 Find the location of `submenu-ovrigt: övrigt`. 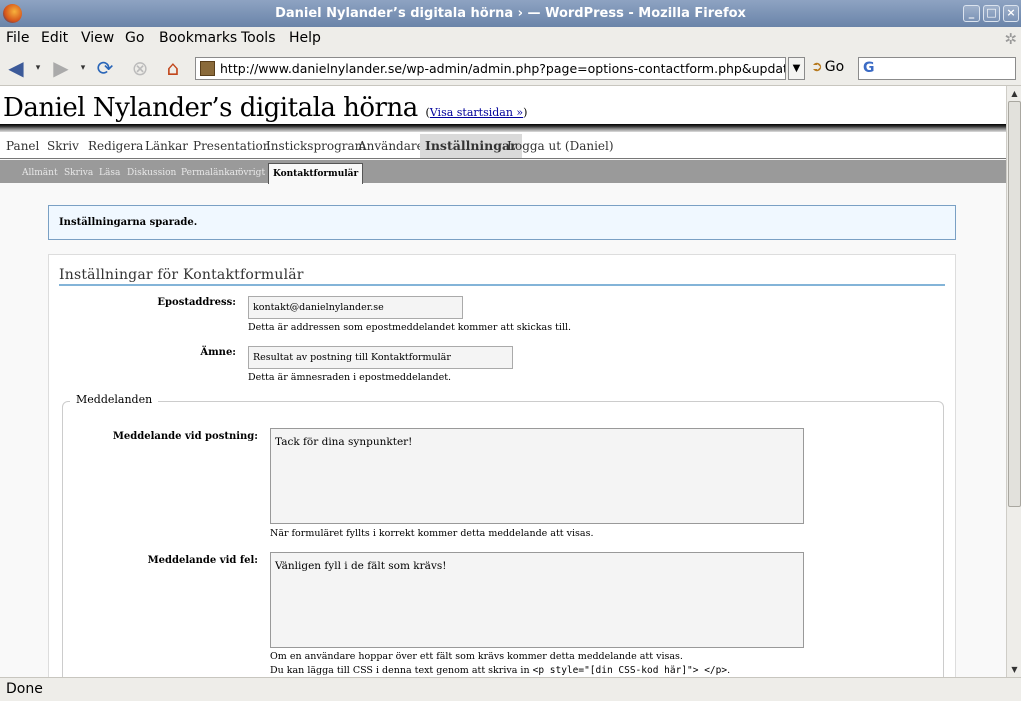

submenu-ovrigt: övrigt is located at coordinates (251, 173).